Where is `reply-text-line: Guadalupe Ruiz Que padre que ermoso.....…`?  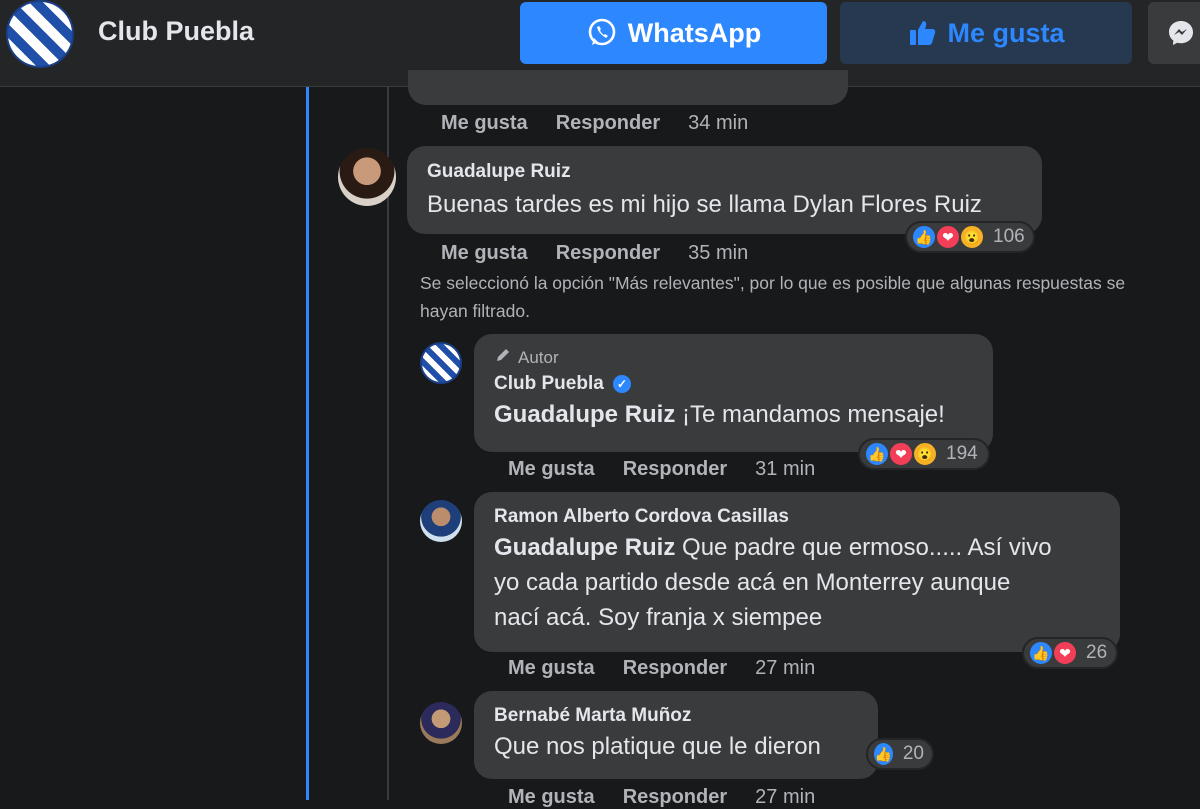
reply-text-line: Guadalupe Ruiz Que padre que ermoso.....… is located at coordinates (797, 547).